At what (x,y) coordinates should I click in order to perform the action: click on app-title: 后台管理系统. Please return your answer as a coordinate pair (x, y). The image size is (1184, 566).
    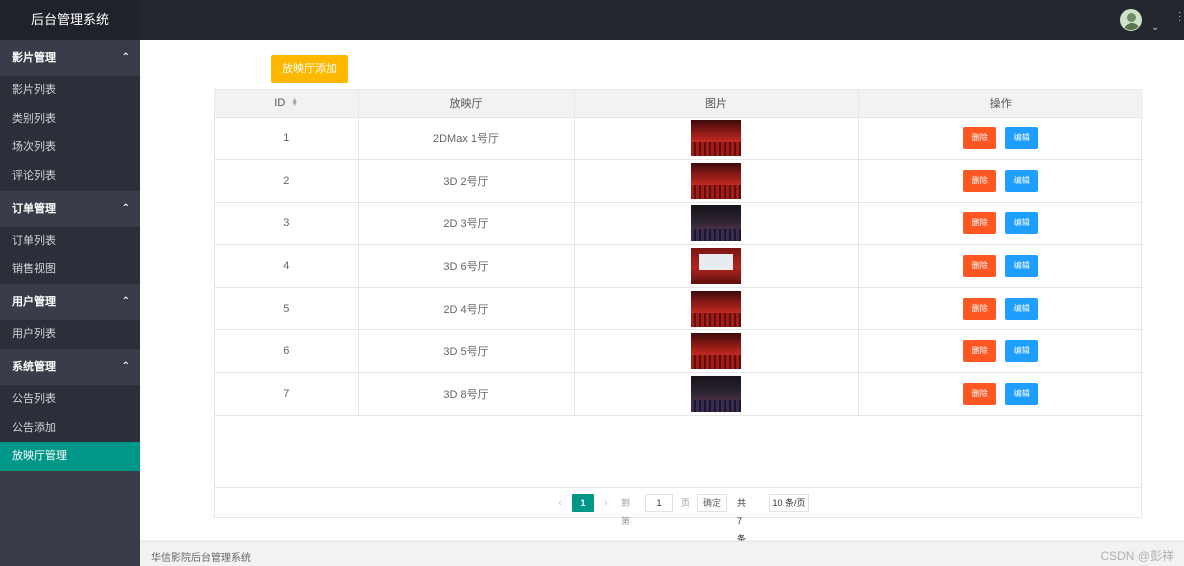
    Looking at the image, I should click on (70, 20).